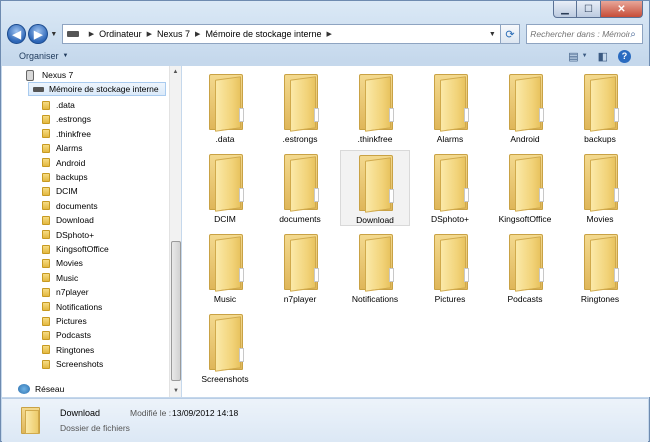 The image size is (650, 442). Describe the element at coordinates (450, 299) in the screenshot. I see `folder-label: Pictures` at that location.